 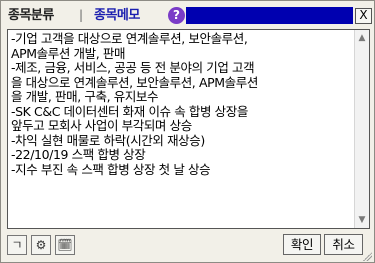 I want to click on resize-grip-icon, so click(x=367, y=256).